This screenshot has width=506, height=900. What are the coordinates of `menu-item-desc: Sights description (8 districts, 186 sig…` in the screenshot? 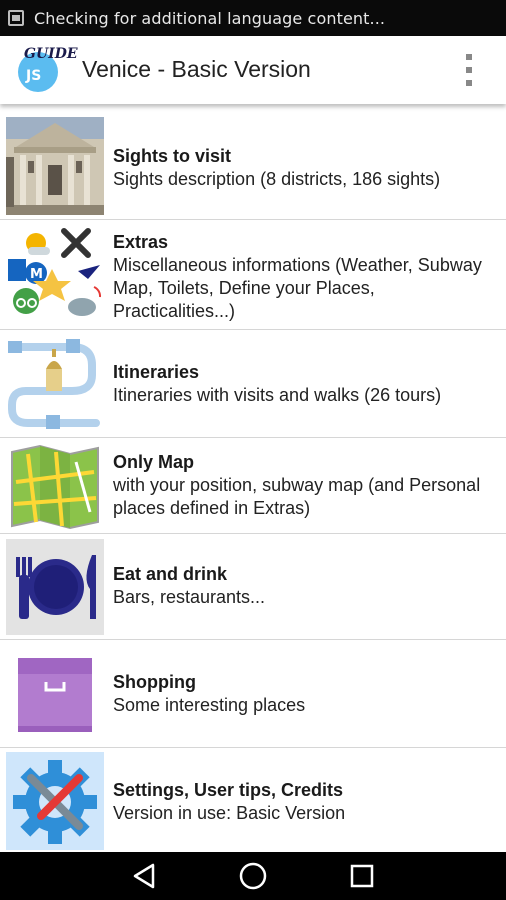 It's located at (277, 179).